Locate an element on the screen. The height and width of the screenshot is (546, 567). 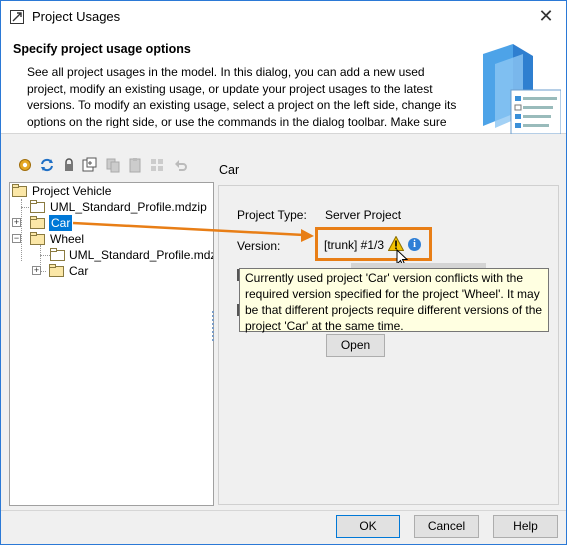
import-icon is located at coordinates (89, 165).